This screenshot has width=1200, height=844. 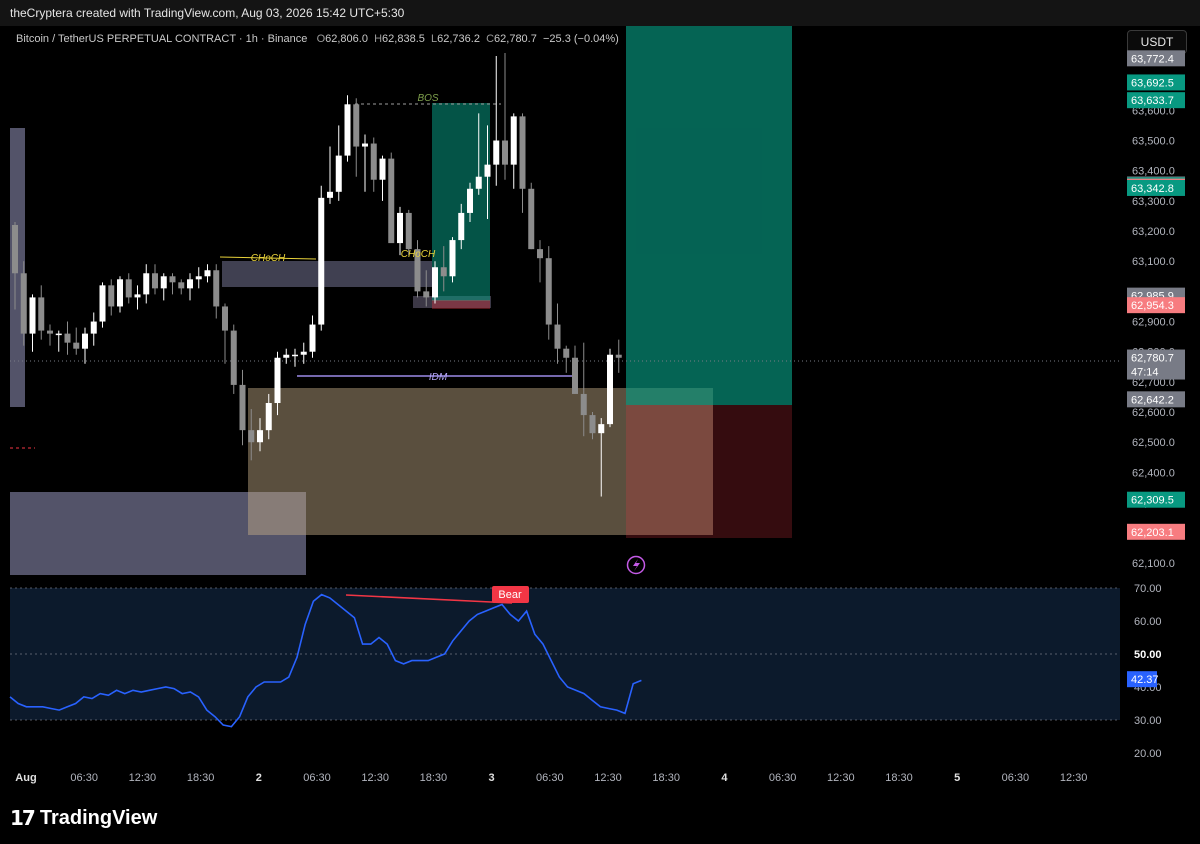 What do you see at coordinates (23, 818) in the screenshot?
I see `tradingview-logo-icon: 17` at bounding box center [23, 818].